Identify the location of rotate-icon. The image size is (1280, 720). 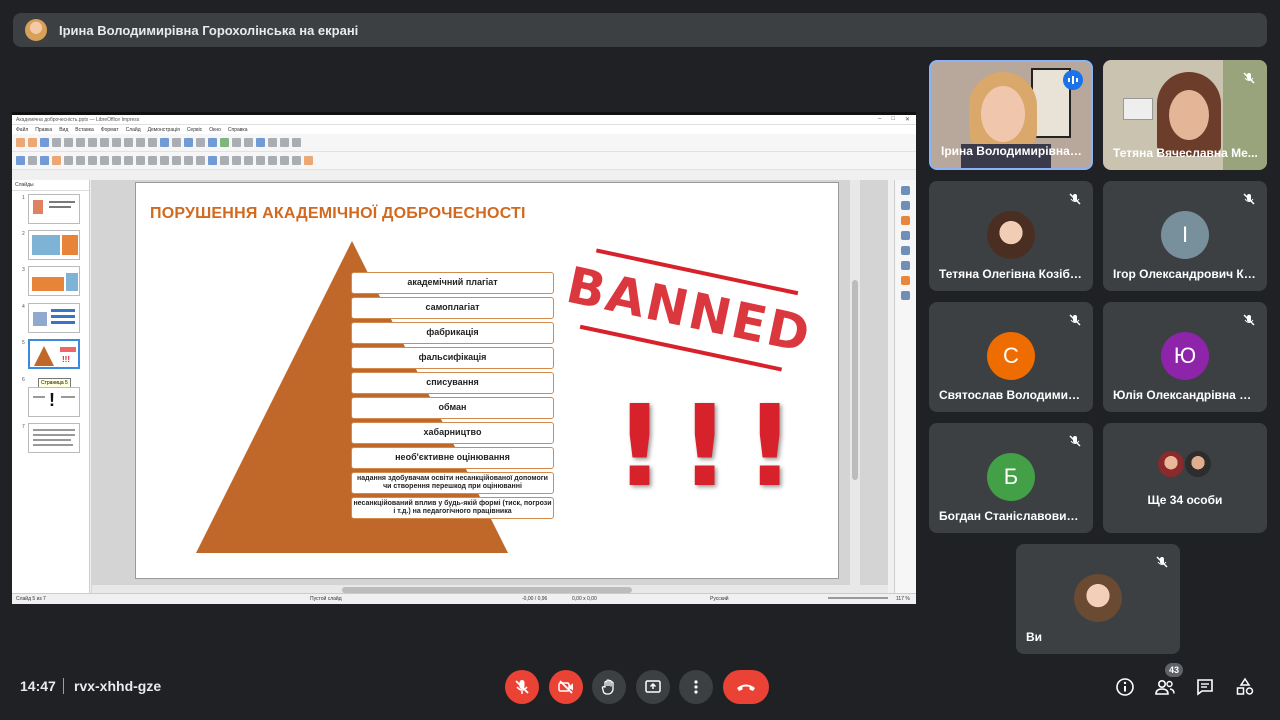
(224, 160).